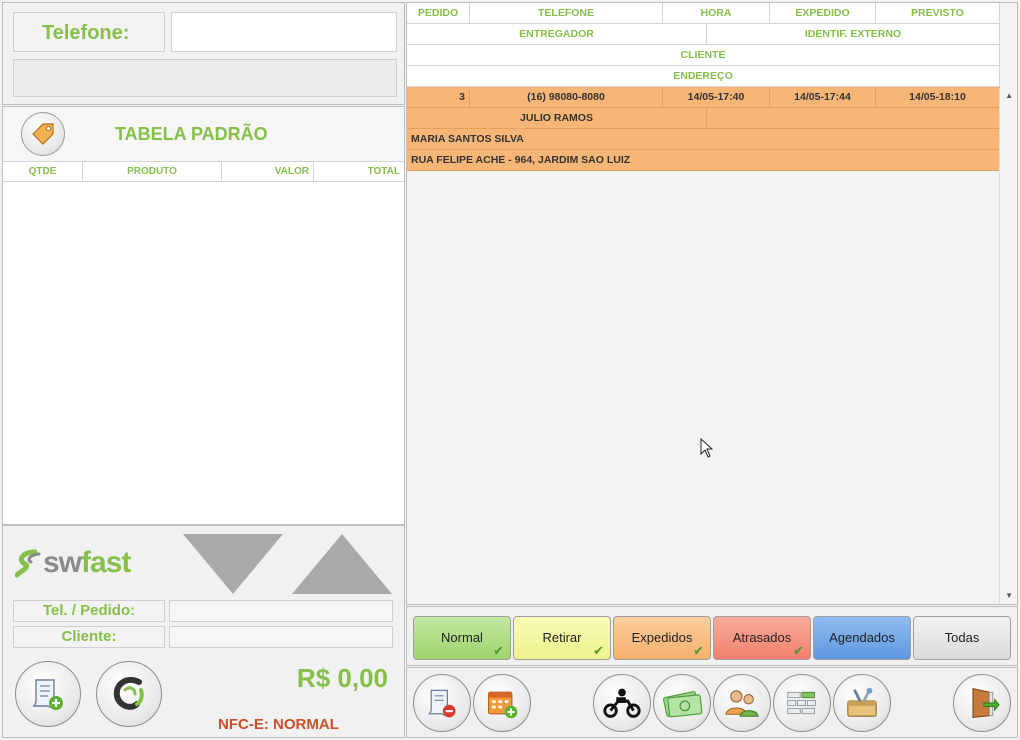  What do you see at coordinates (1008, 346) in the screenshot?
I see `grid-scrollbar` at bounding box center [1008, 346].